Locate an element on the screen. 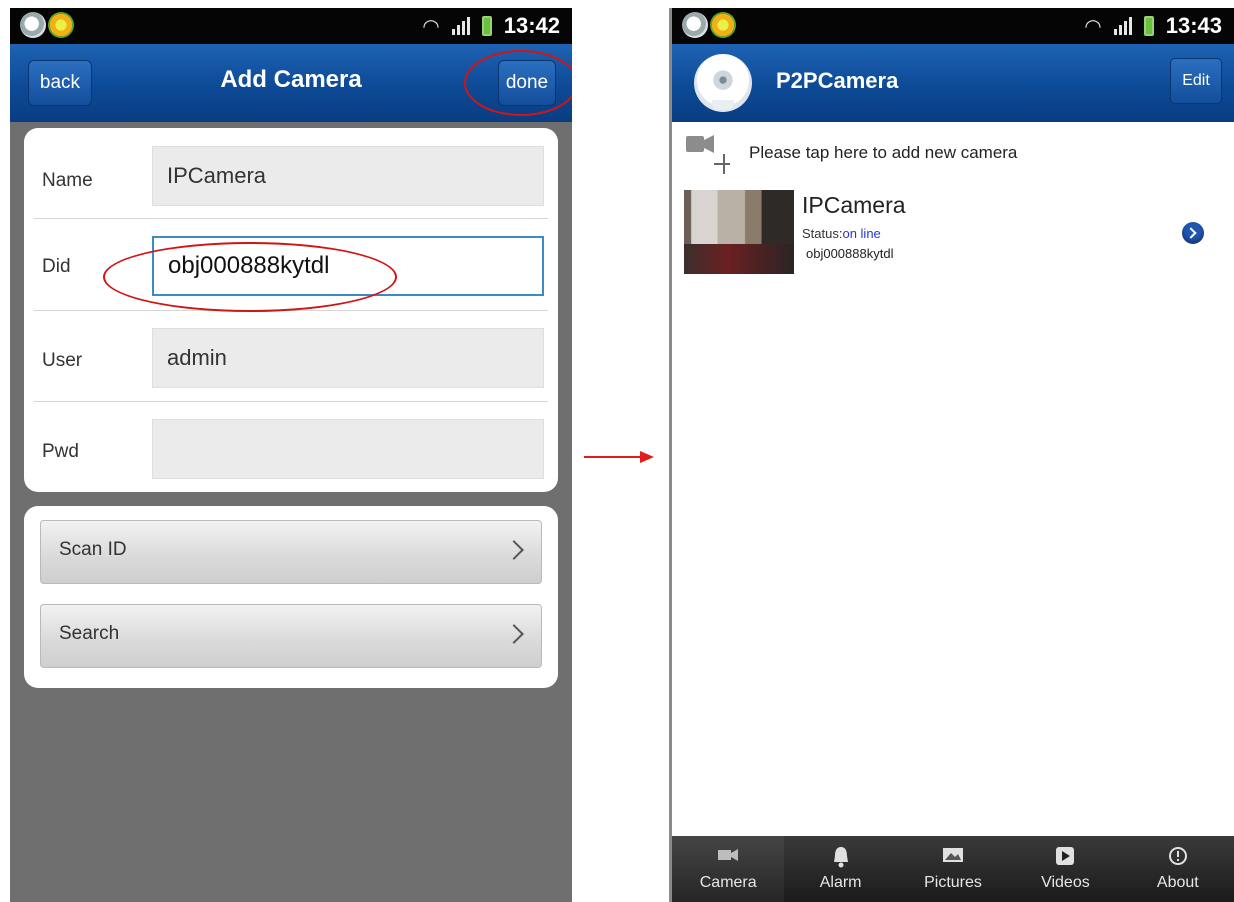 The height and width of the screenshot is (902, 1234). add-camera-icon is located at coordinates (708, 154).